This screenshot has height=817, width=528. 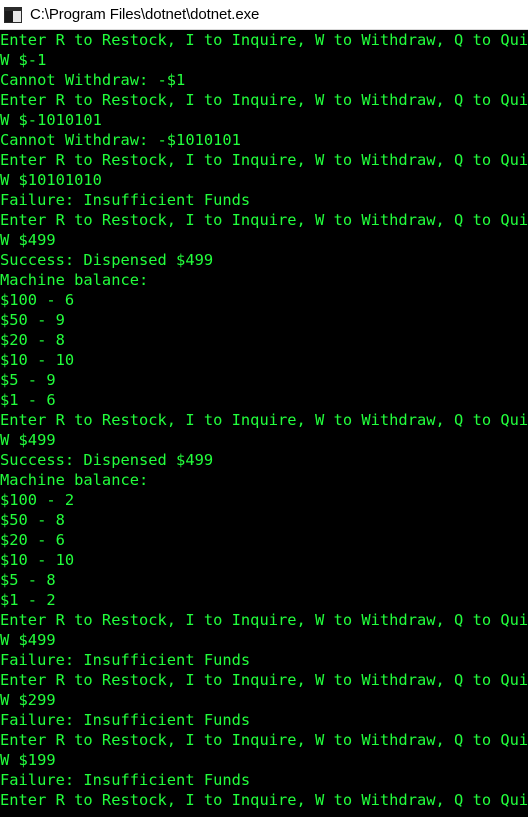 I want to click on console-line: $20 - 8, so click(x=32, y=340).